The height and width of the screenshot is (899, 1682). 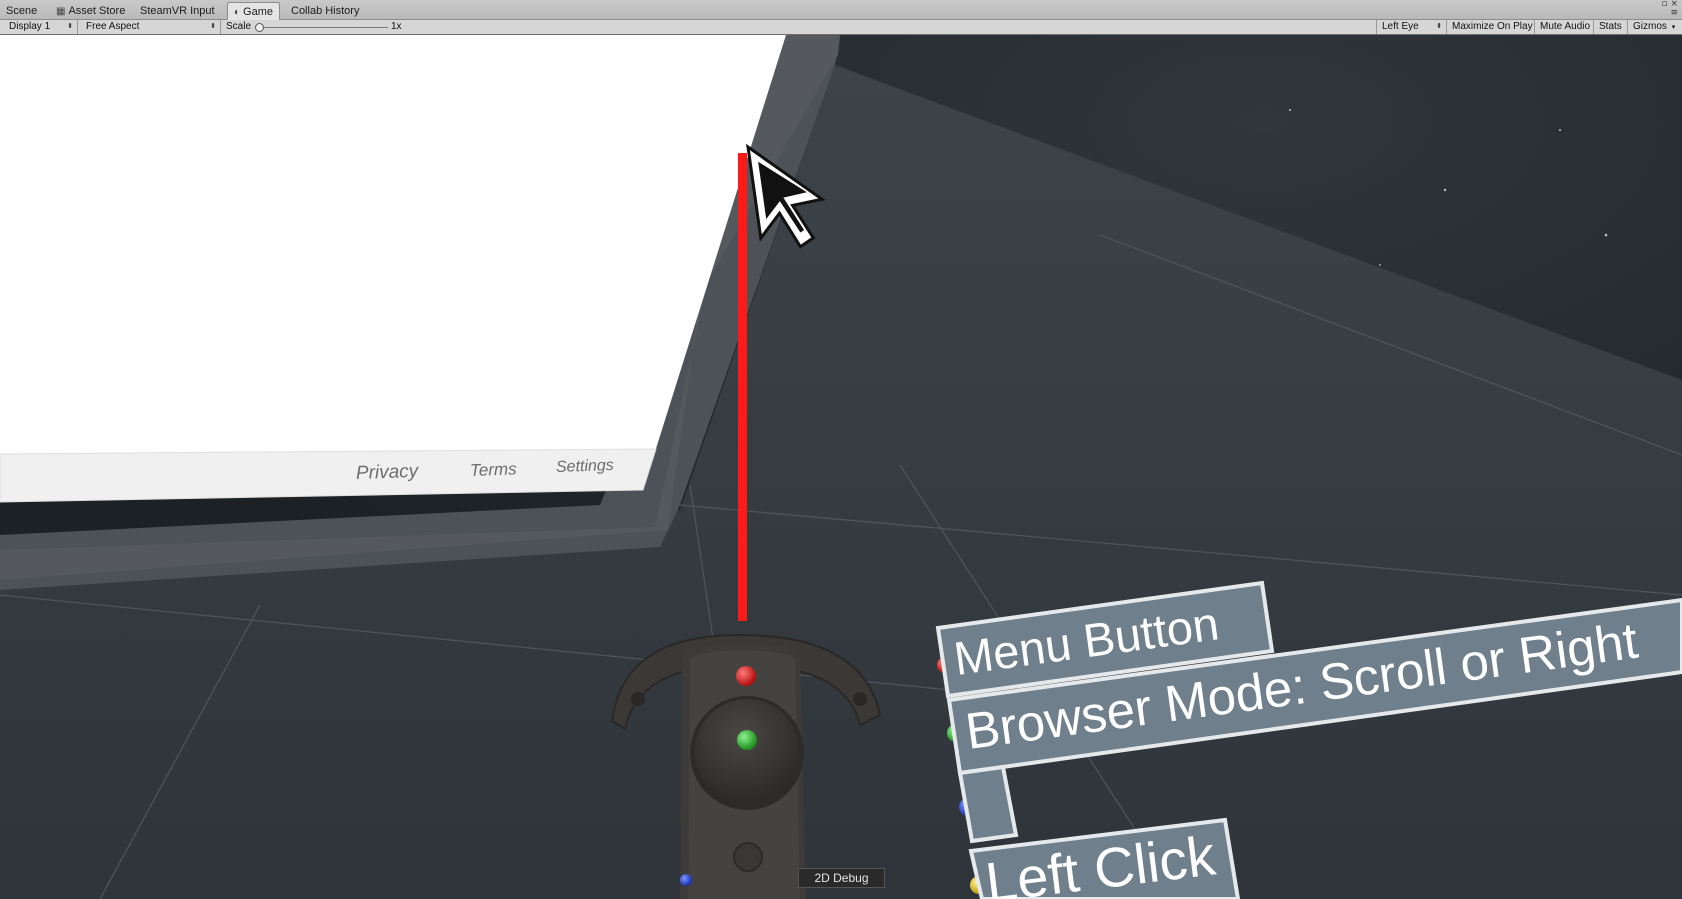 I want to click on tab-asset-store: ▦ Asset Store, so click(x=90, y=11).